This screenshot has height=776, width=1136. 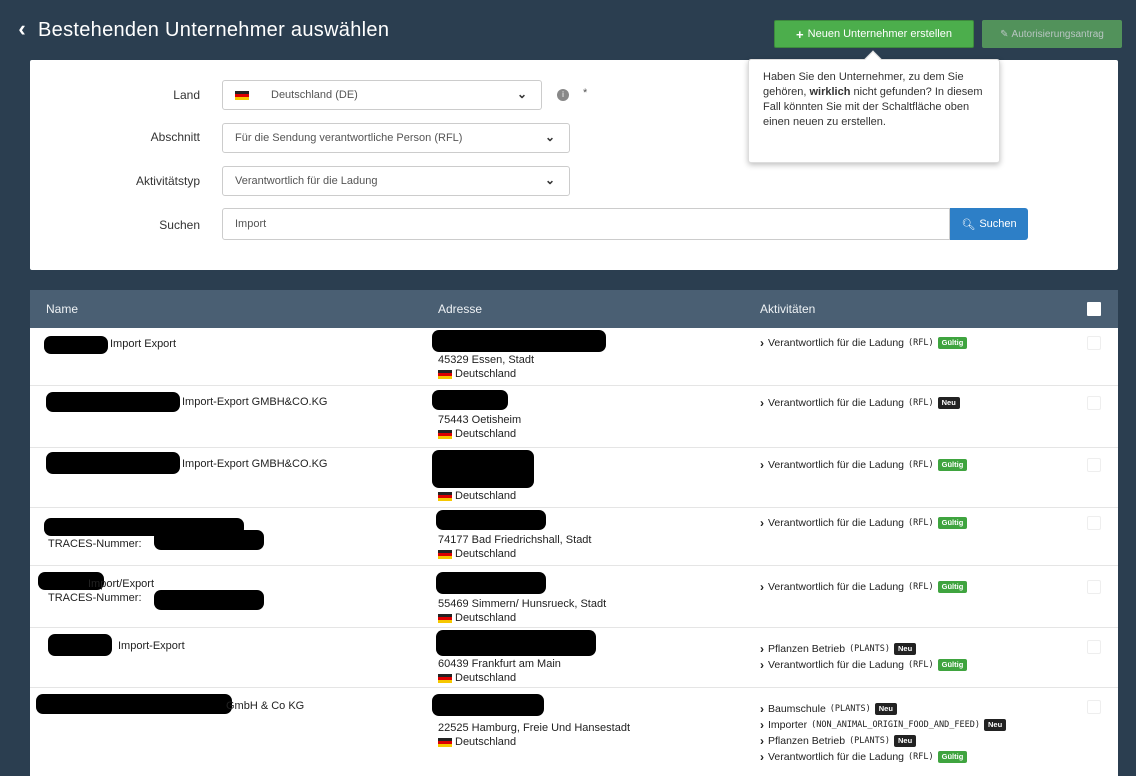 I want to click on row-address: 75443 Oetisheim, so click(x=480, y=420).